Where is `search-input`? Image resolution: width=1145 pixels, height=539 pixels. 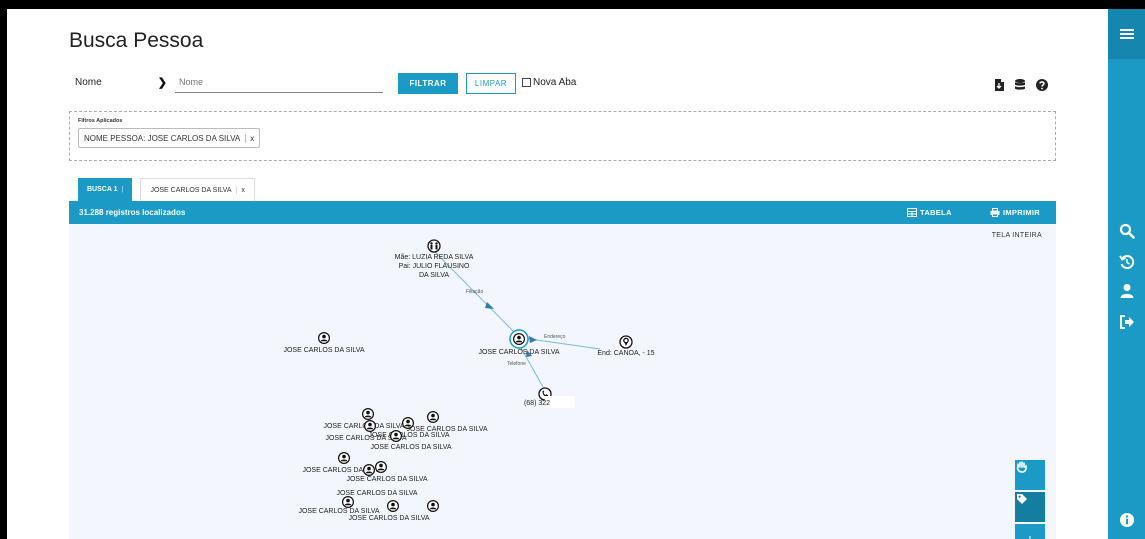
search-input is located at coordinates (279, 82).